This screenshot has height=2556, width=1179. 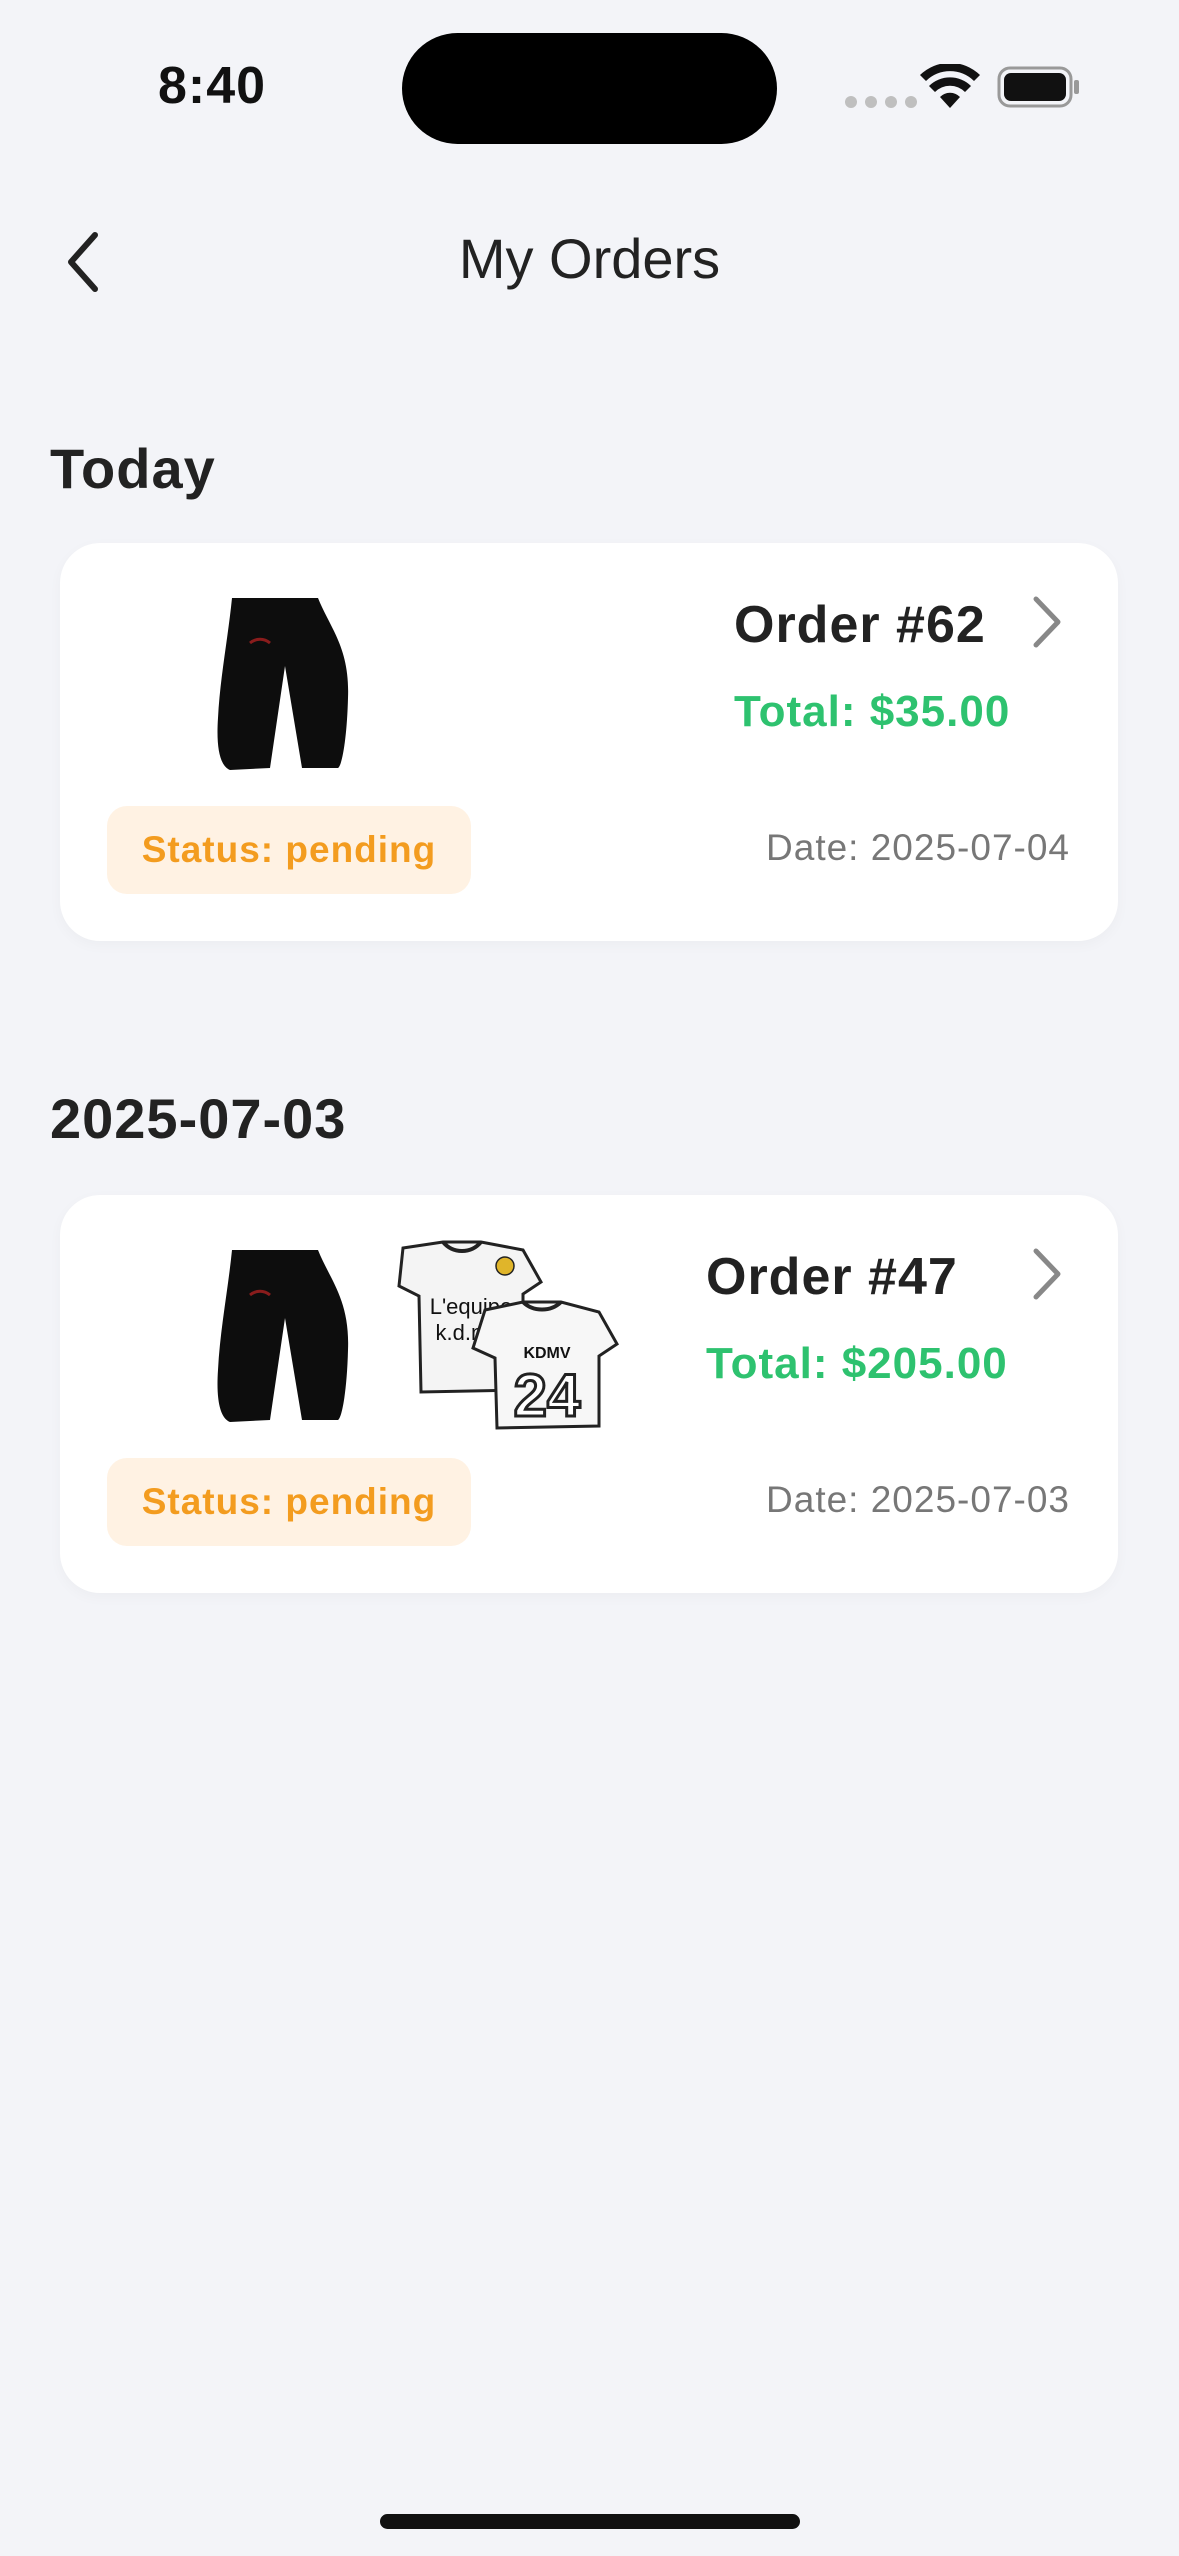 What do you see at coordinates (872, 711) in the screenshot?
I see `order-total: Total: $35.00` at bounding box center [872, 711].